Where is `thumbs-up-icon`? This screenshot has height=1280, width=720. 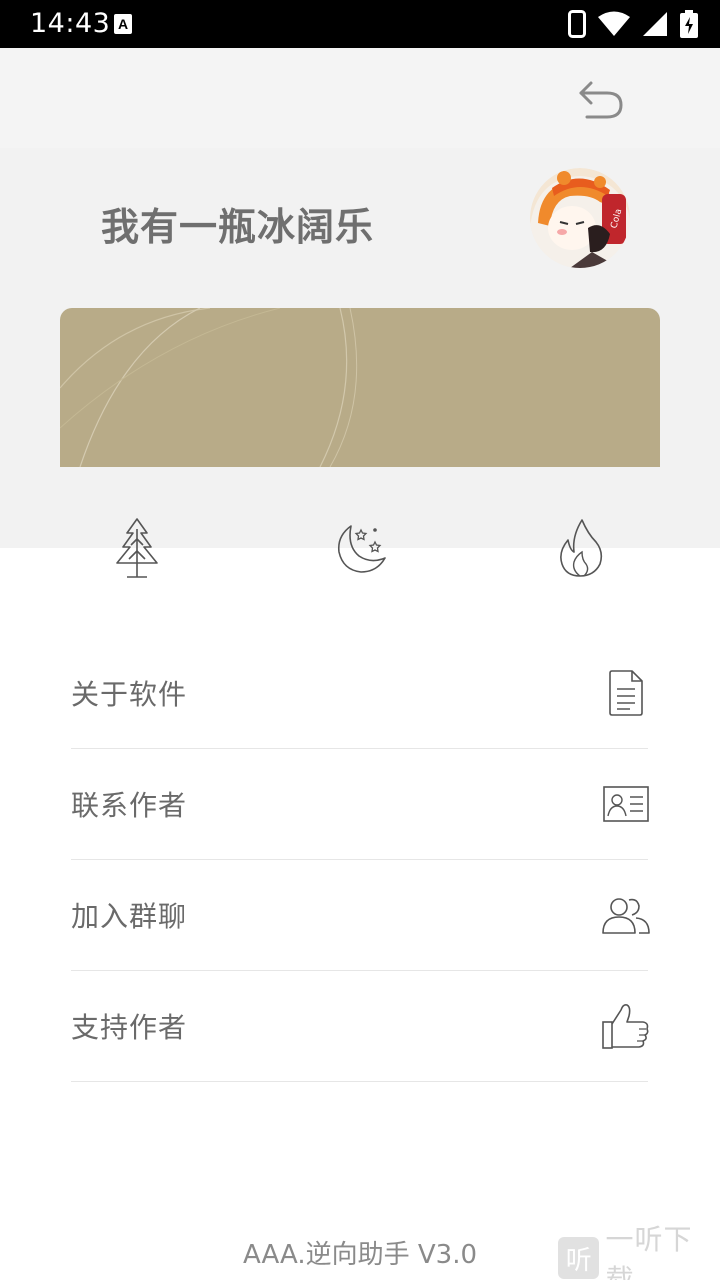
thumbs-up-icon is located at coordinates (626, 1026).